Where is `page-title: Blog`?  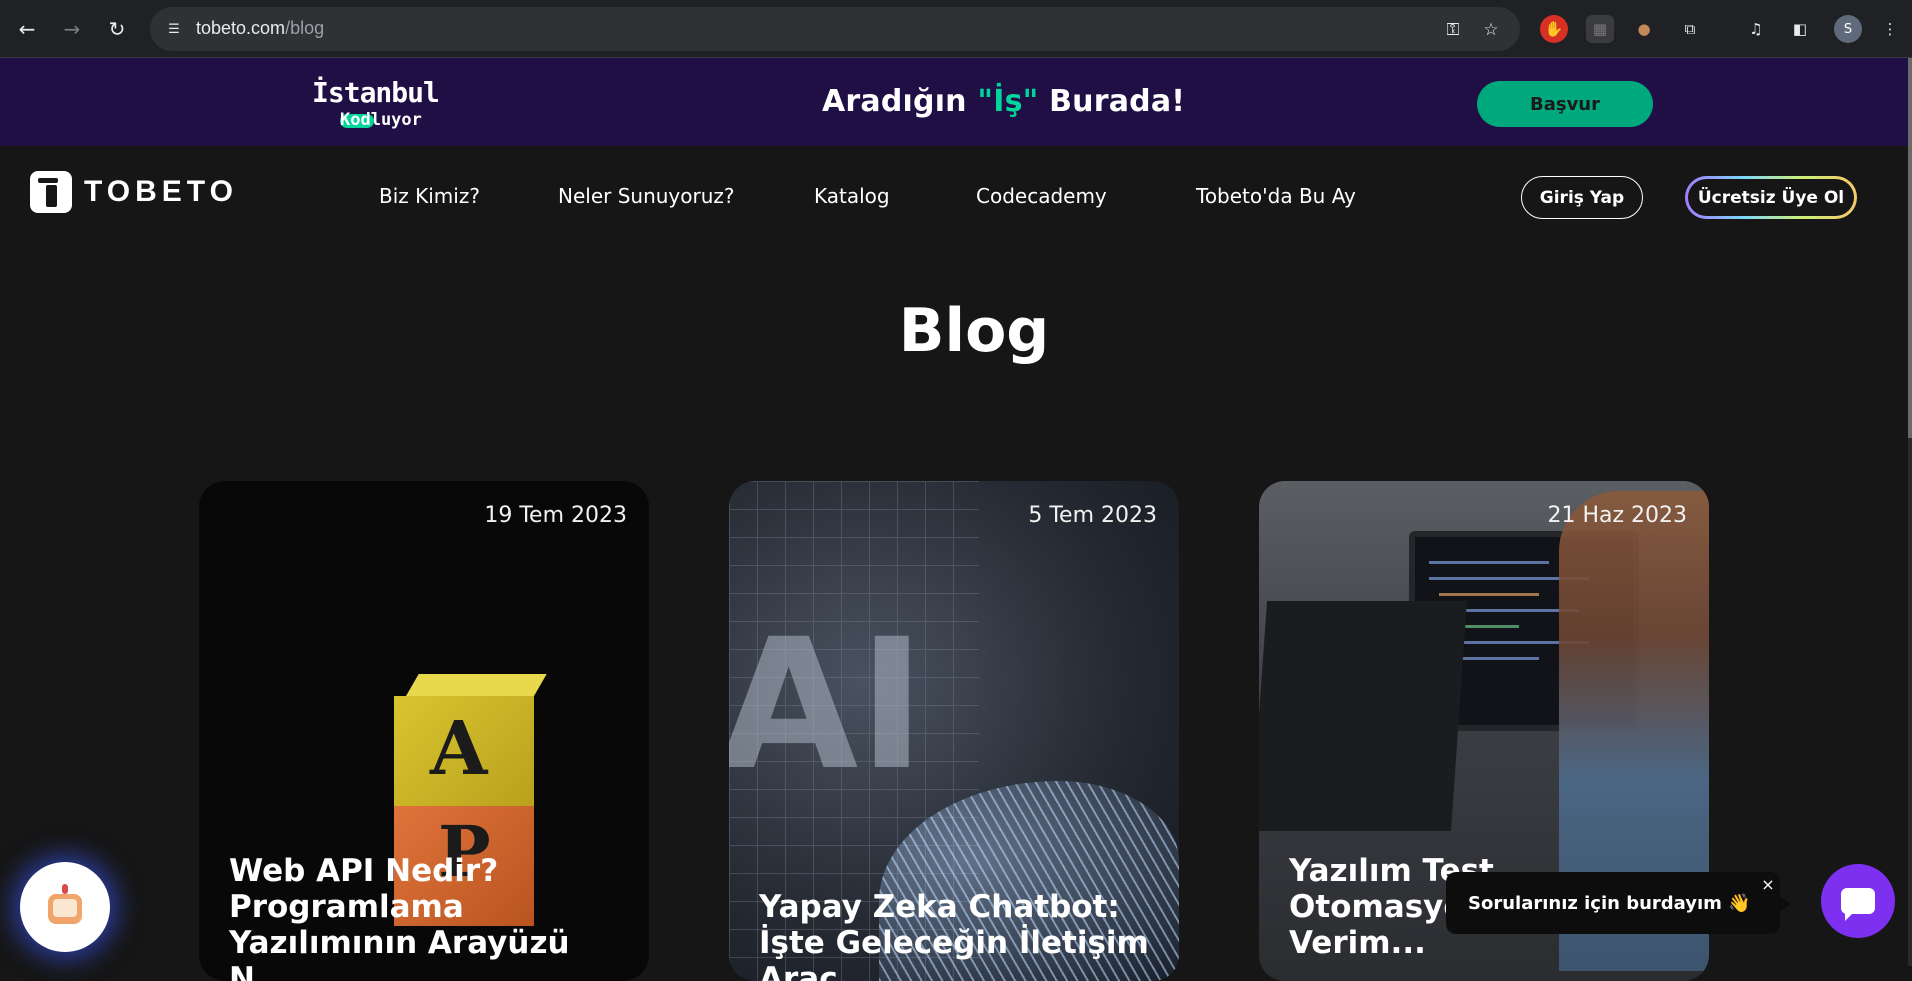 page-title: Blog is located at coordinates (974, 331).